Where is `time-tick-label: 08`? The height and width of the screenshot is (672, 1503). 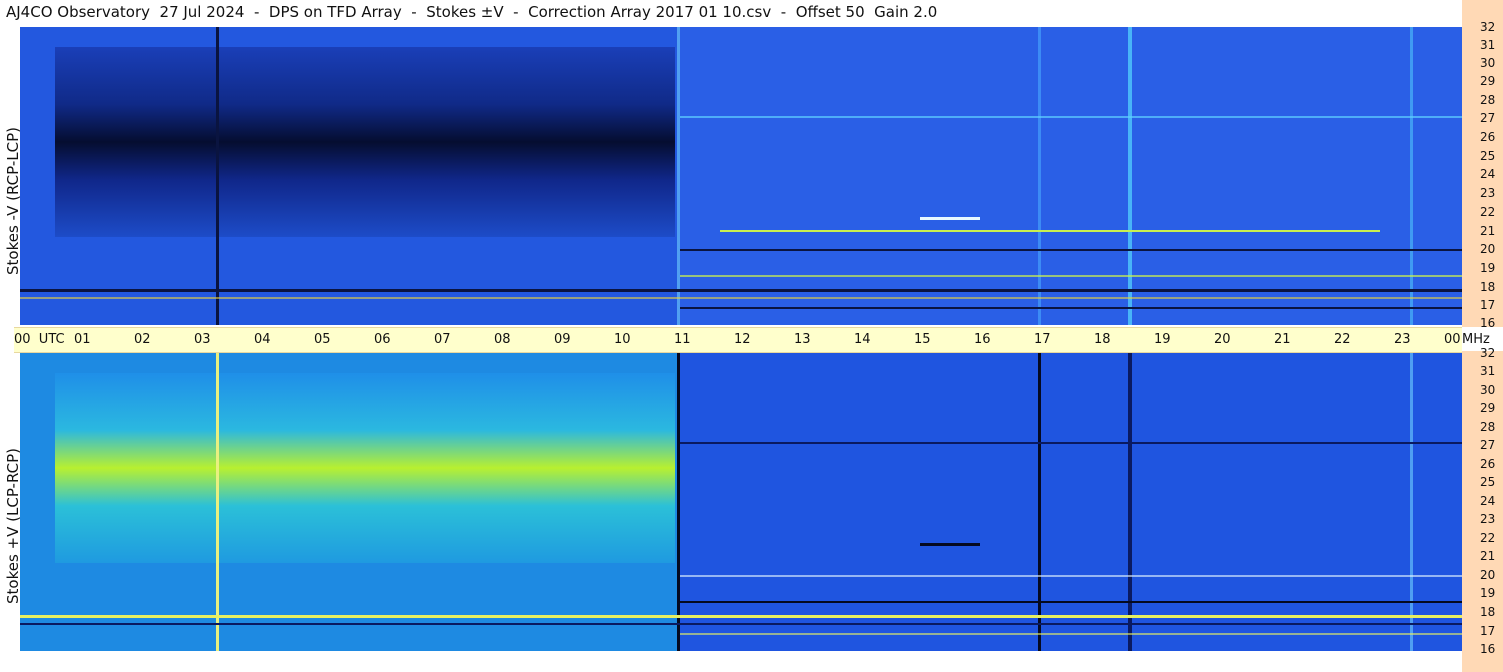
time-tick-label: 08 is located at coordinates (502, 339).